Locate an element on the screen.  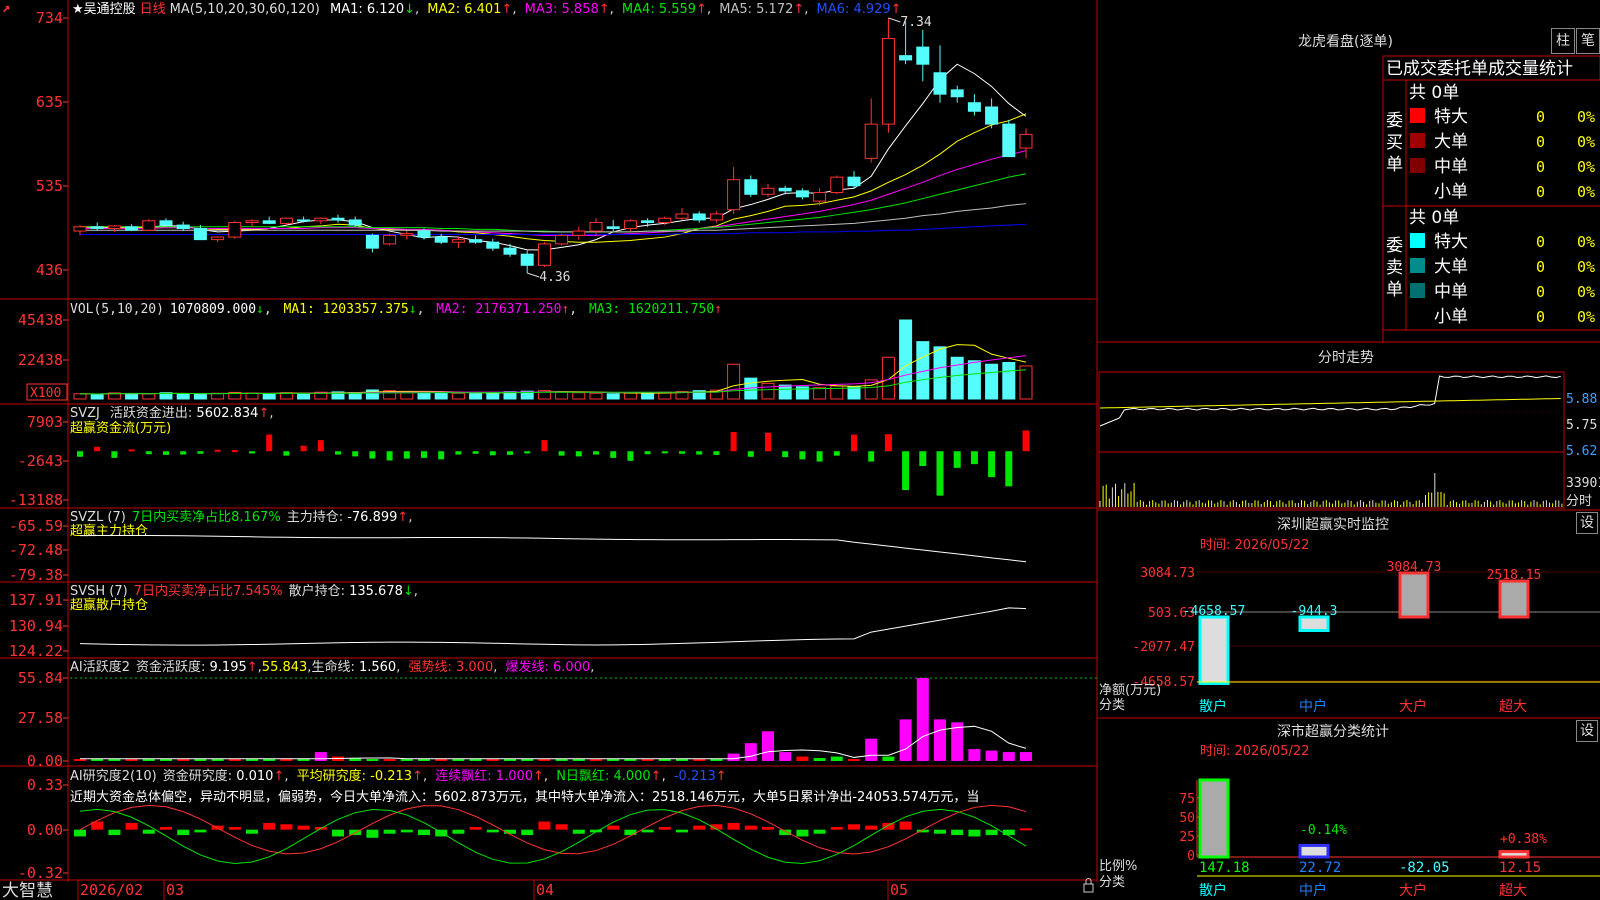
ai-activity-axis: 55.84 27.58 0.00 is located at coordinates (43, 719).